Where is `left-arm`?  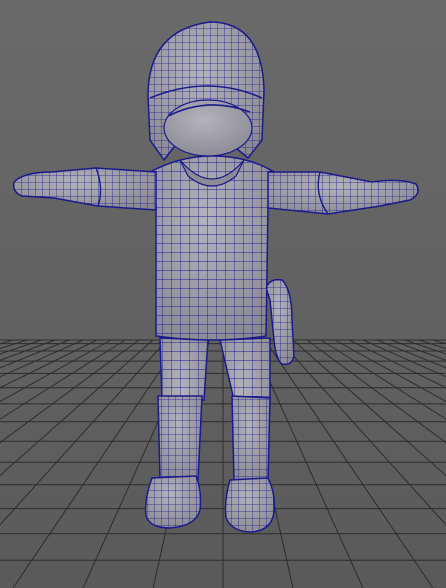 left-arm is located at coordinates (84, 189).